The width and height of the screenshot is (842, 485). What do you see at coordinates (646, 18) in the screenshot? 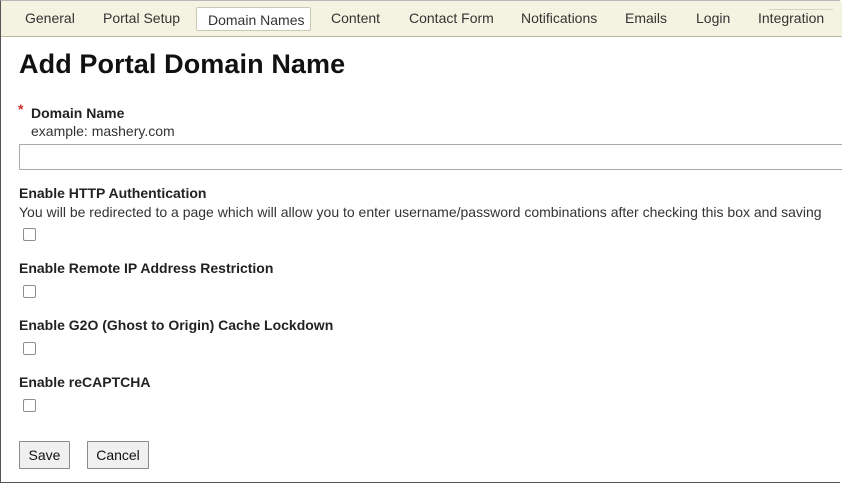
I see `tab-emails: Emails` at bounding box center [646, 18].